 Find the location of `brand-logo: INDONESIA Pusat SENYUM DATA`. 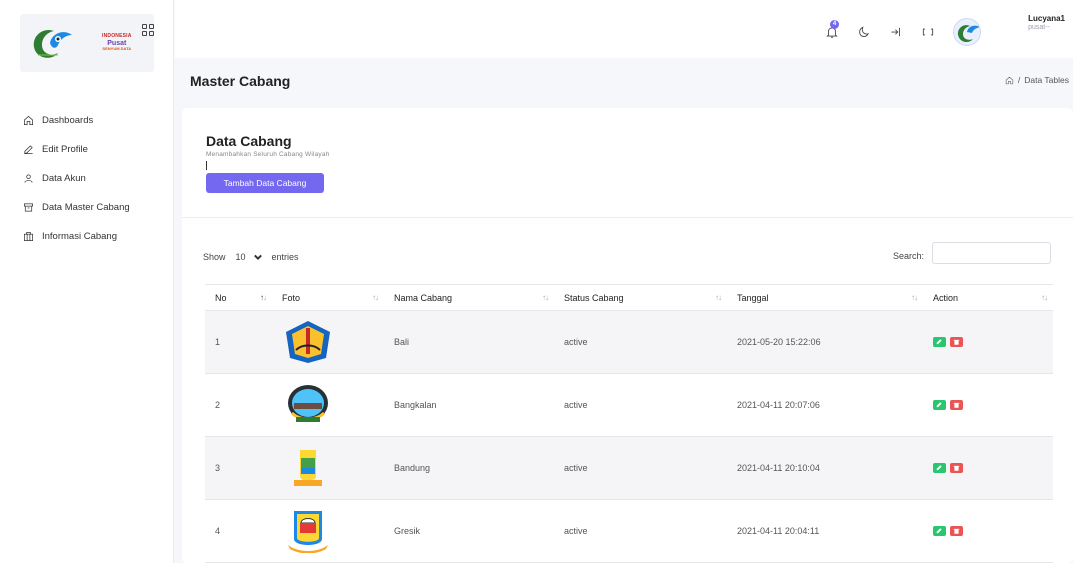

brand-logo: INDONESIA Pusat SENYUM DATA is located at coordinates (87, 43).